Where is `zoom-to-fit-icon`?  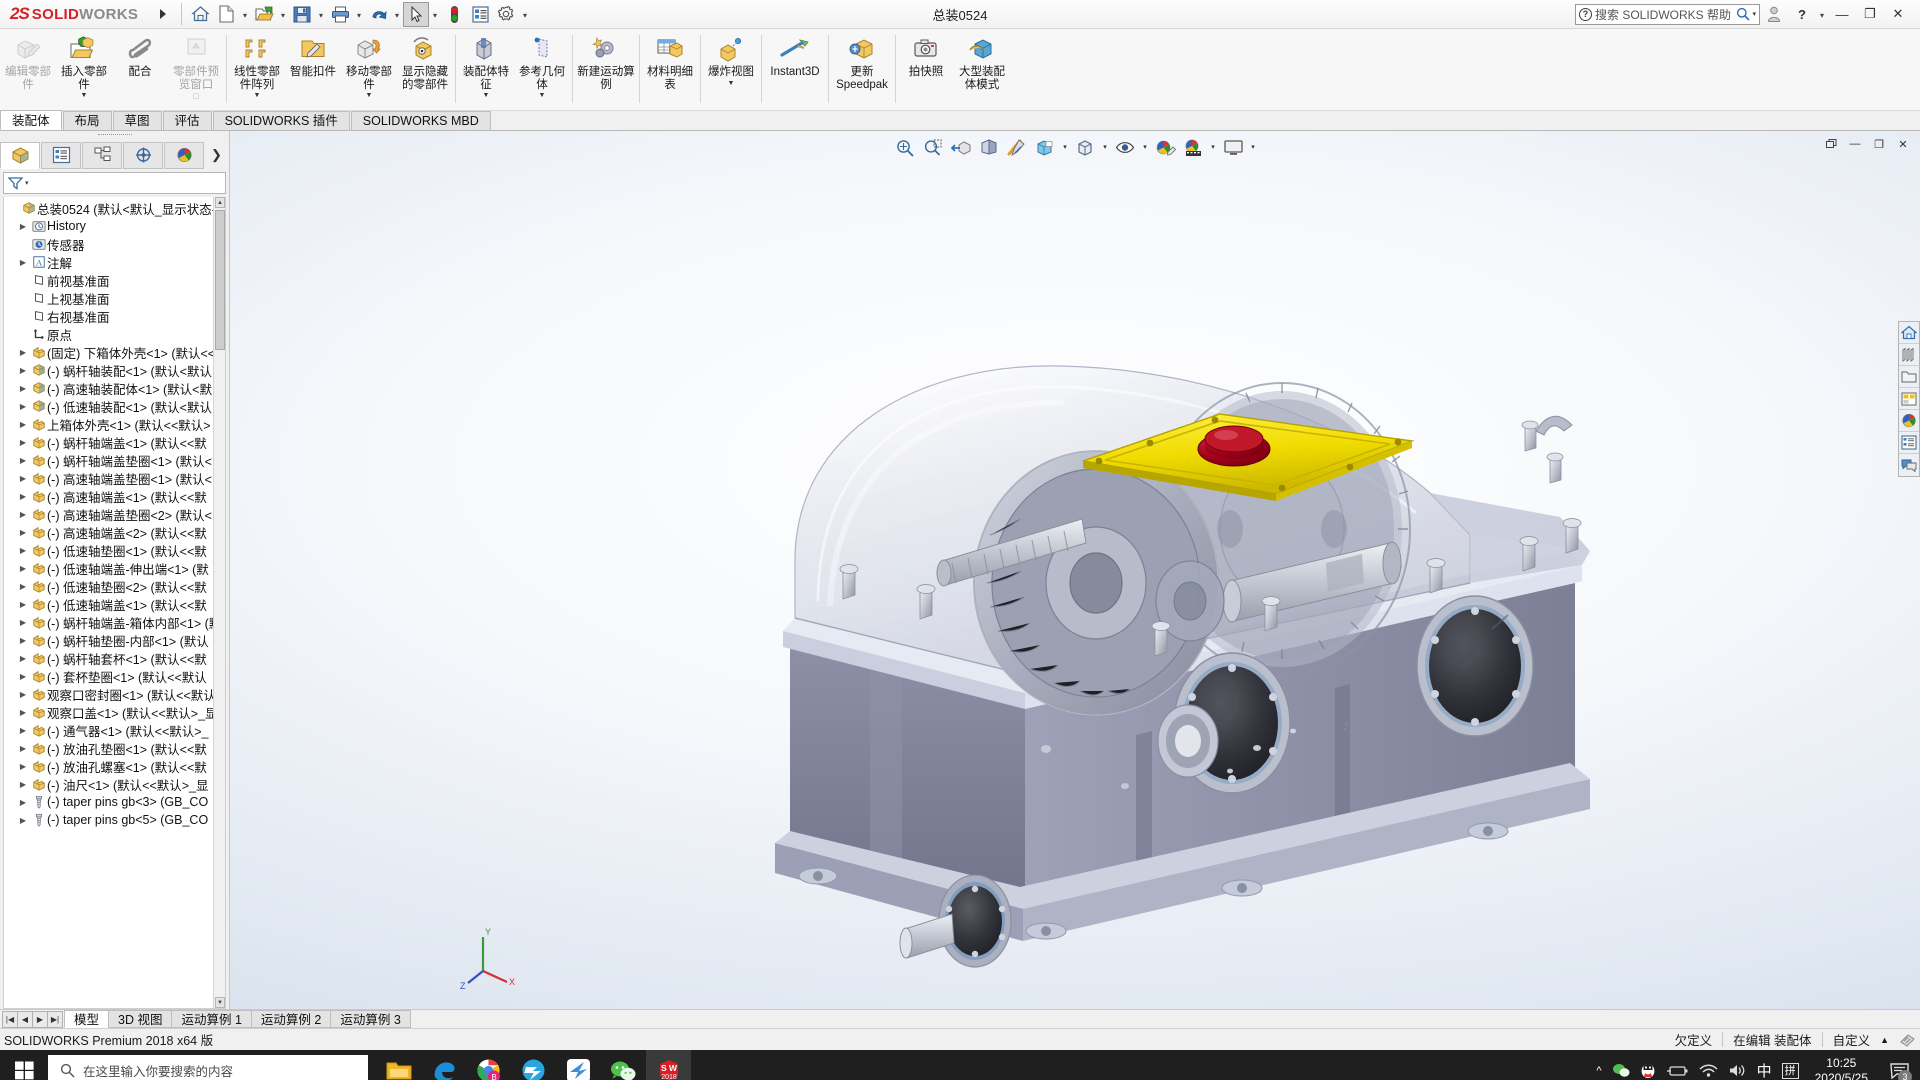 zoom-to-fit-icon is located at coordinates (905, 147).